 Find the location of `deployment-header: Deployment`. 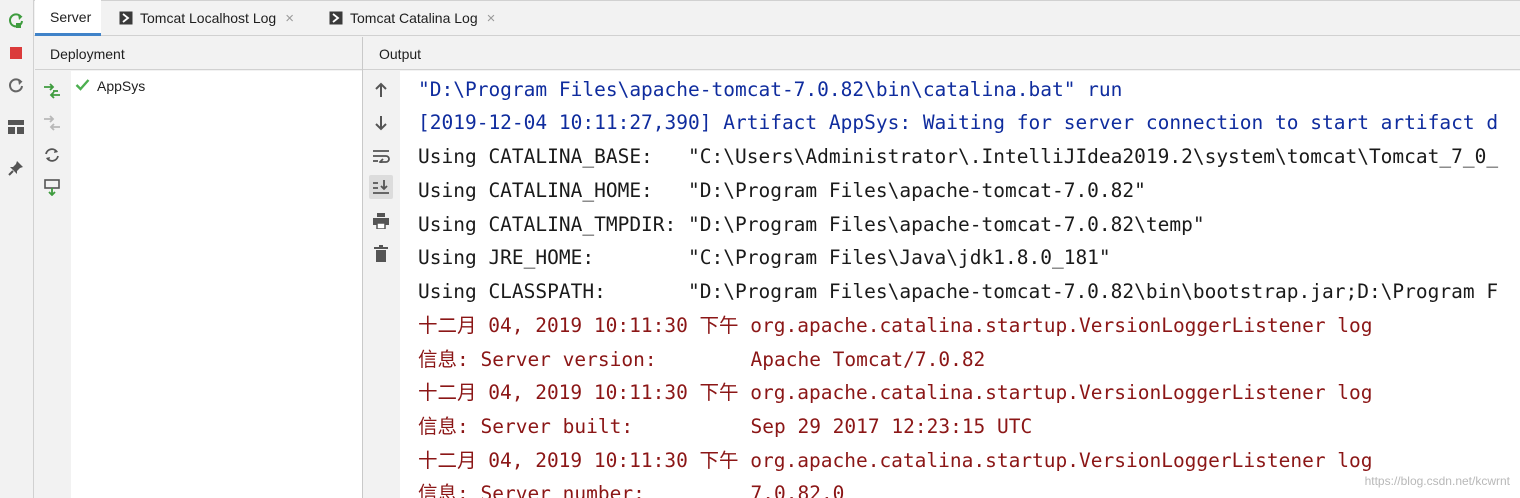

deployment-header: Deployment is located at coordinates (198, 53).